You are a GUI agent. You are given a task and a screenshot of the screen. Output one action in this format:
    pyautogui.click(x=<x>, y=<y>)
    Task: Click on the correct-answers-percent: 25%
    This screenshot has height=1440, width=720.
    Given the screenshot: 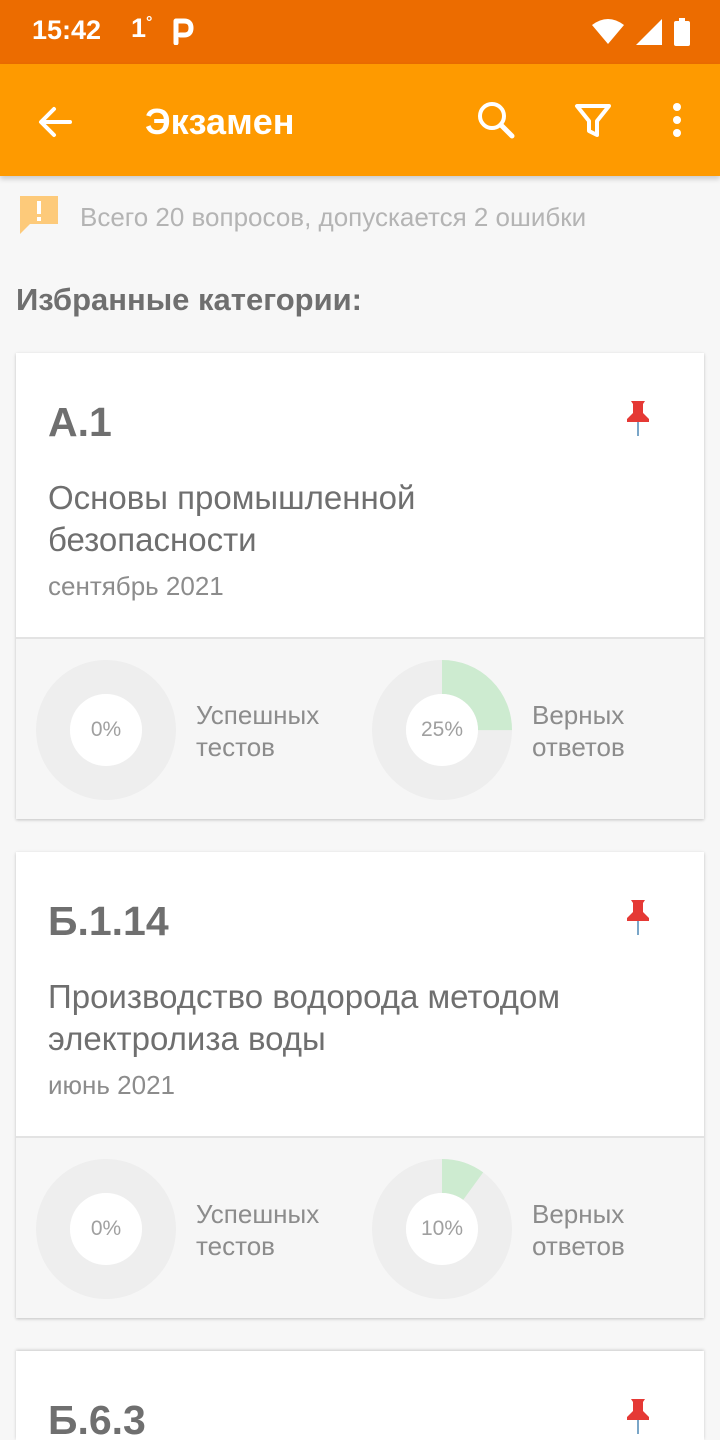 What is the action you would take?
    pyautogui.click(x=442, y=729)
    